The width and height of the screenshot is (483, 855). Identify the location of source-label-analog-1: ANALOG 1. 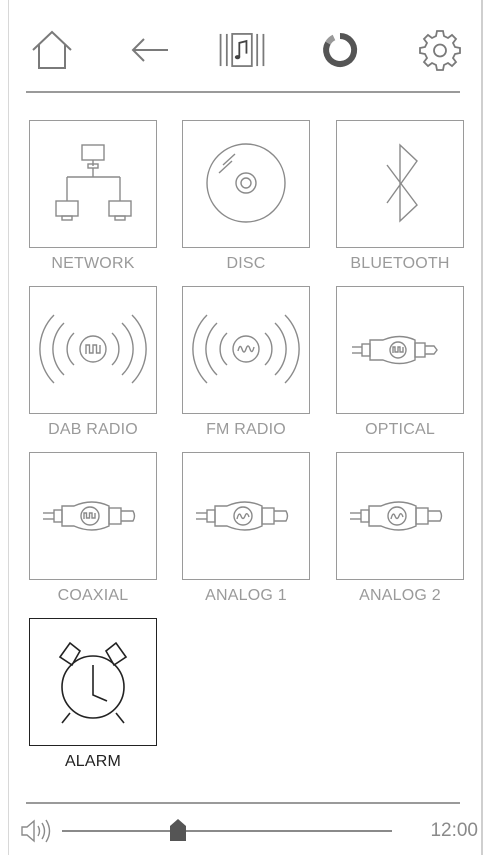
(246, 595).